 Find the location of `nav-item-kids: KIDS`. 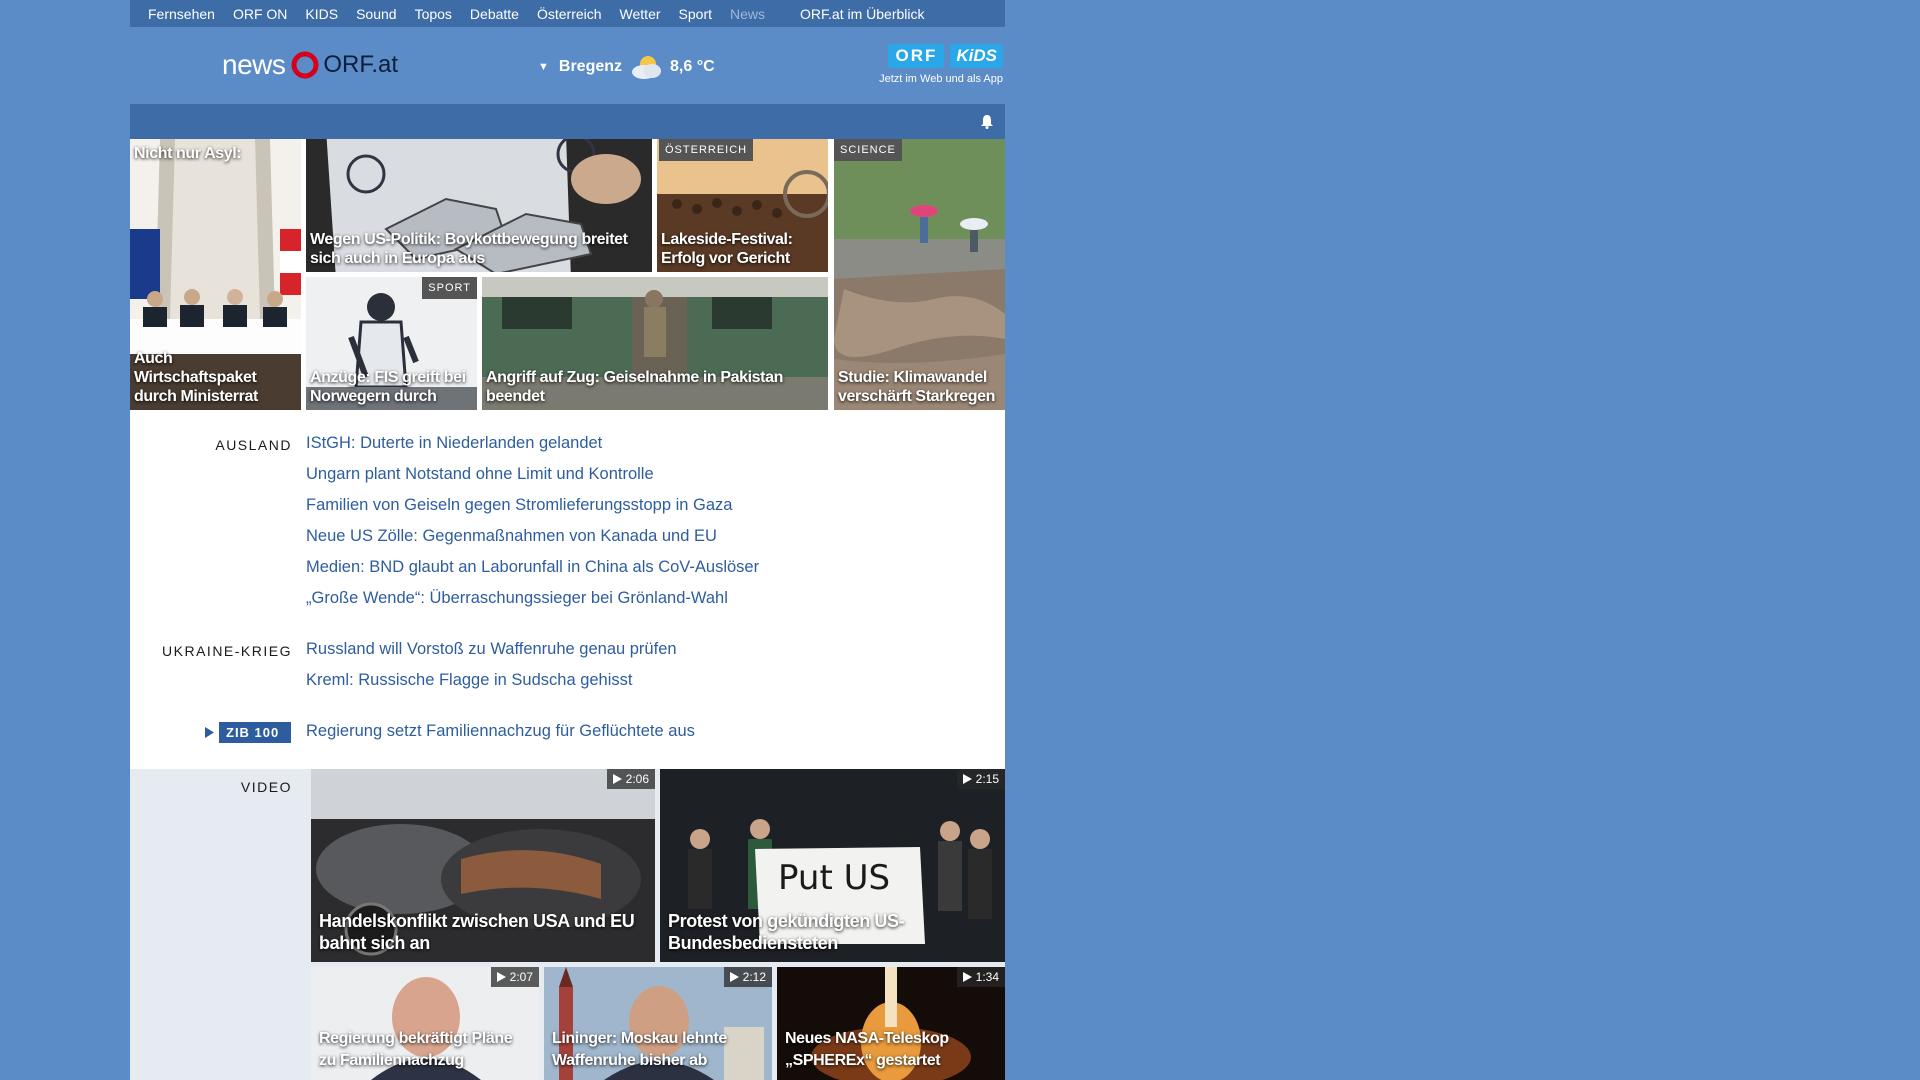

nav-item-kids: KIDS is located at coordinates (321, 14).